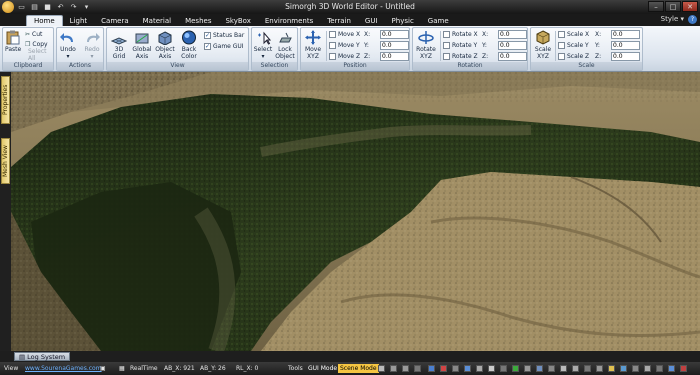 This screenshot has width=700, height=375. I want to click on pointer-tool-icon, so click(381, 368).